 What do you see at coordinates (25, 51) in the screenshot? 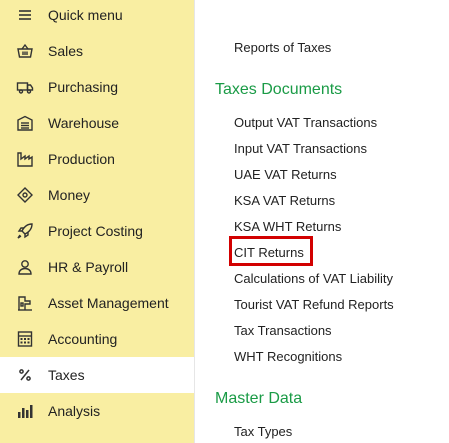
I see `basket-icon` at bounding box center [25, 51].